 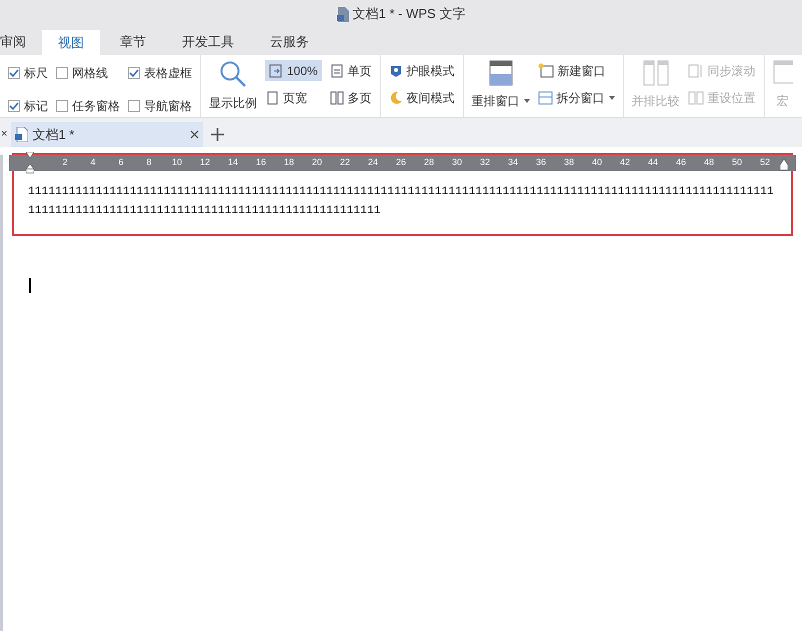 I want to click on ruler-number: 52, so click(x=764, y=163).